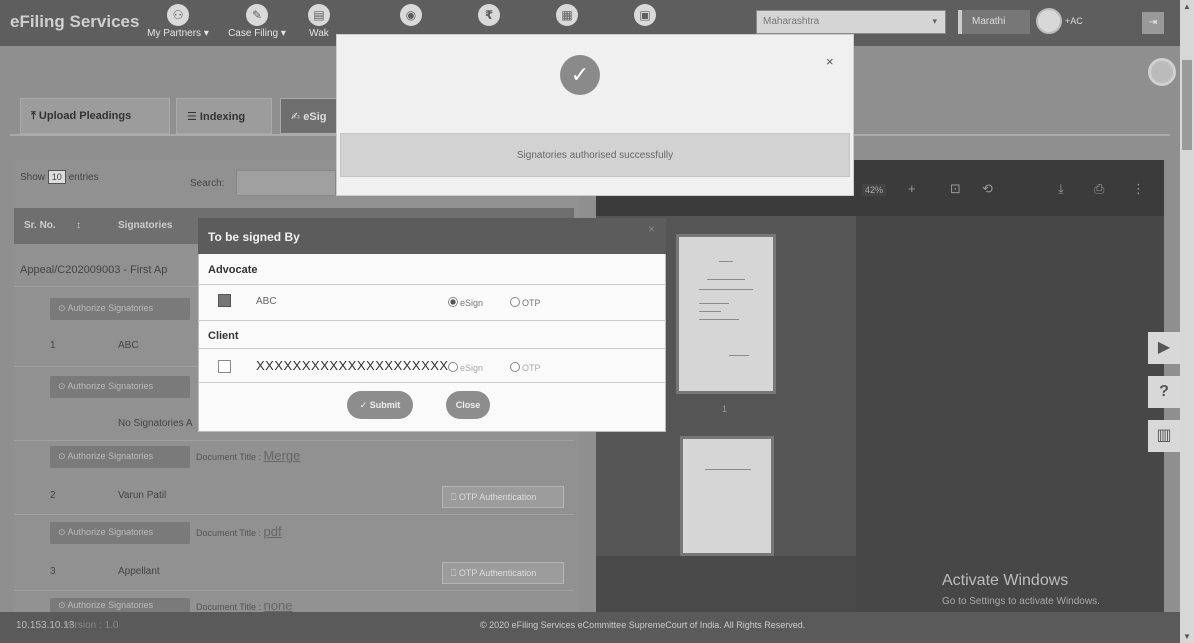  I want to click on app-brand: eFiling Services, so click(74, 22).